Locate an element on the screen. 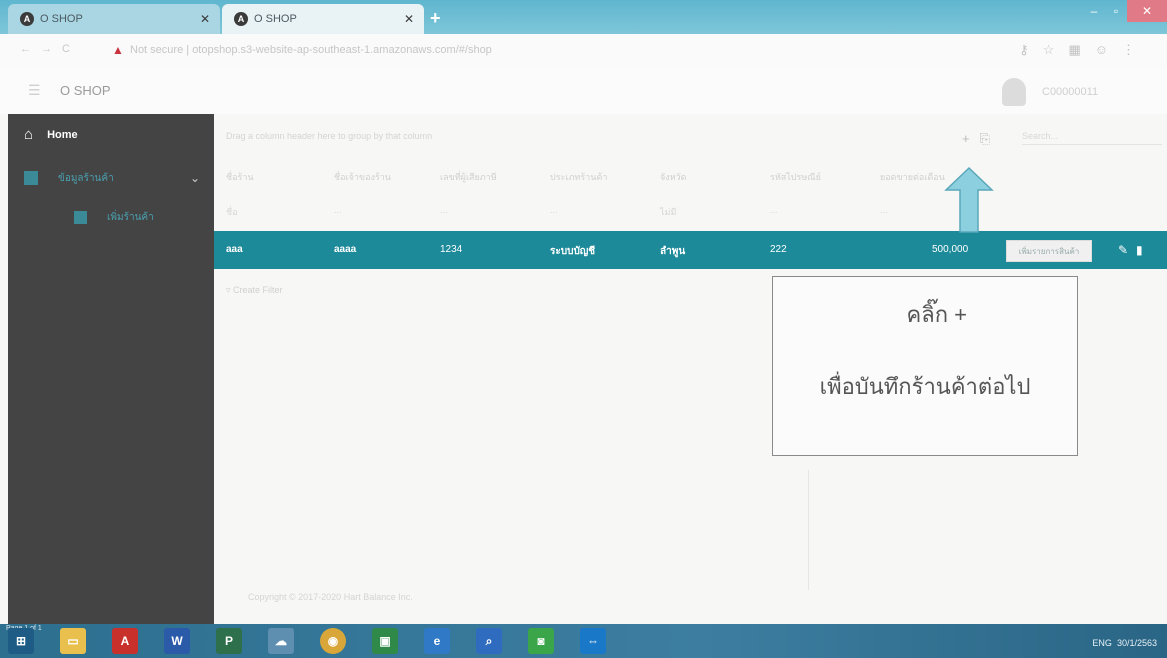  column-header: ประเภทร้านค้า is located at coordinates (578, 177).